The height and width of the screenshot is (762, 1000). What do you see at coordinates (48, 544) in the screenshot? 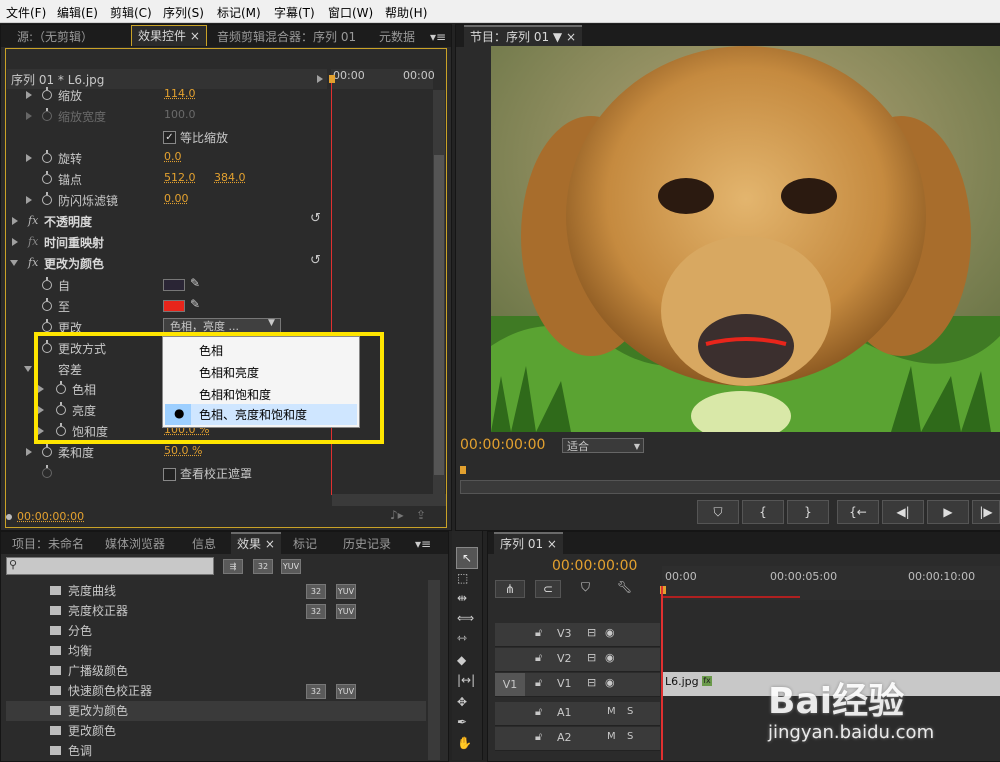
I see `tab-project: 项目：未命名` at bounding box center [48, 544].